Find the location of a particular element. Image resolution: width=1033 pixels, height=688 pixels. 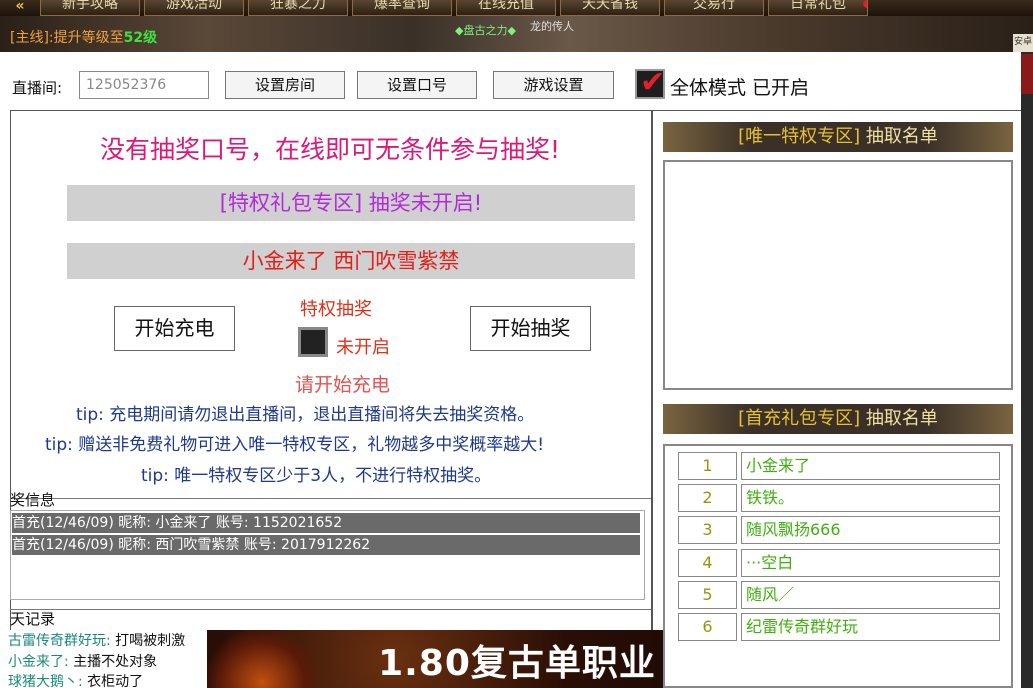

window-edge-accent is located at coordinates (1027, 74).